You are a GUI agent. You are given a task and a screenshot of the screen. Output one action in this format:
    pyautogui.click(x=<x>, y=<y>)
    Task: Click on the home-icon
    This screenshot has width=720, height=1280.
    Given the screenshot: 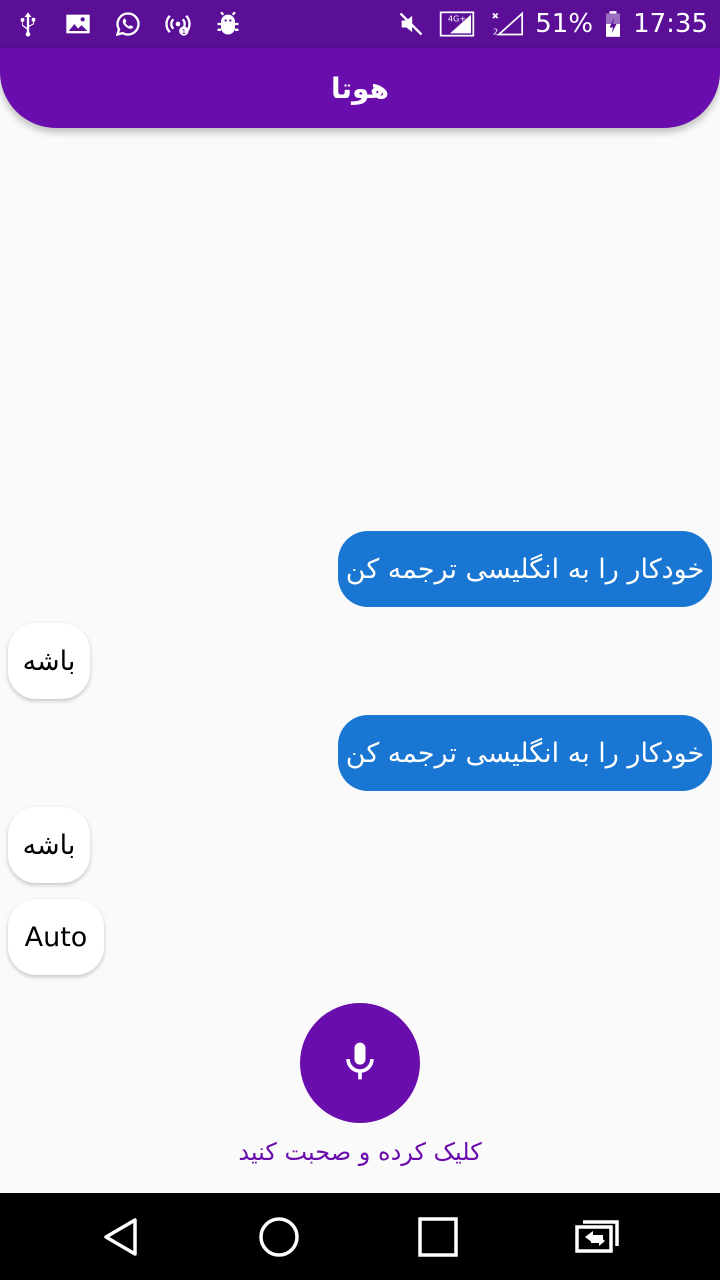 What is the action you would take?
    pyautogui.click(x=279, y=1237)
    